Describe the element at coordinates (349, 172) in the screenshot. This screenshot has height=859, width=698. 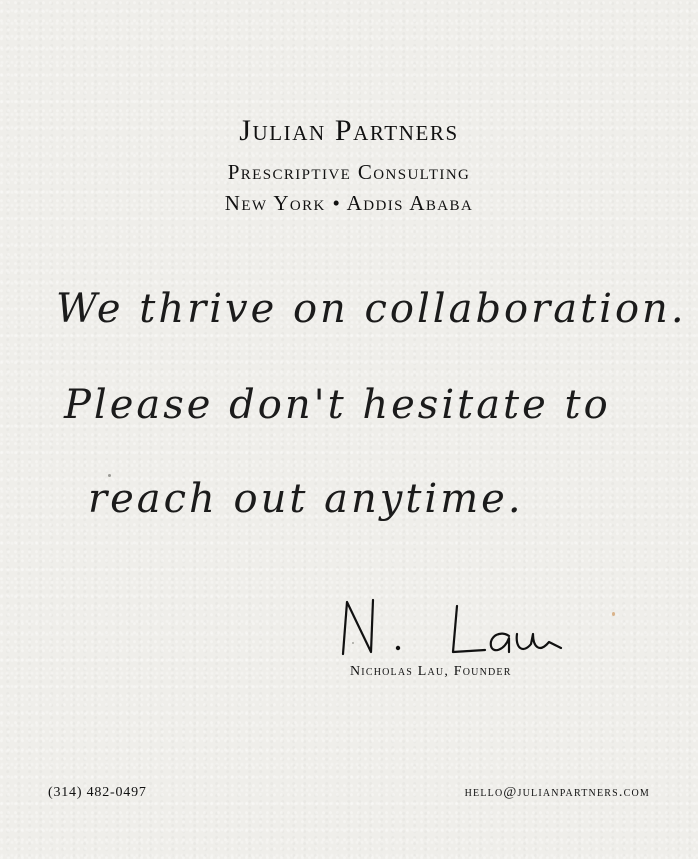
I see `company-tagline: Prescriptive Consulting` at that location.